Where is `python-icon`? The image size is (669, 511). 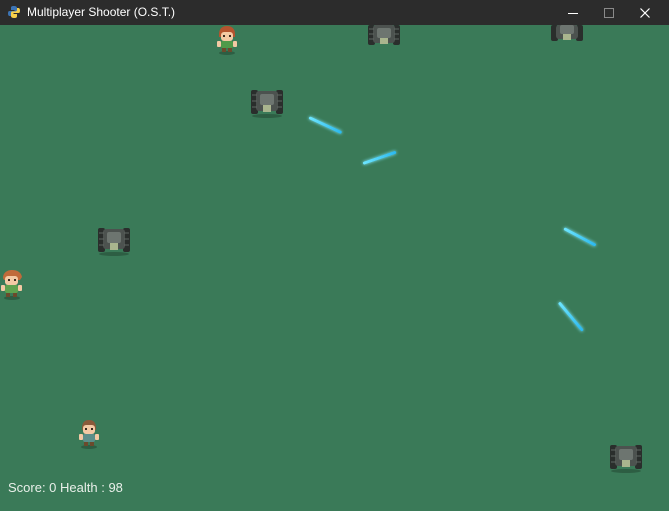
python-icon is located at coordinates (14, 12).